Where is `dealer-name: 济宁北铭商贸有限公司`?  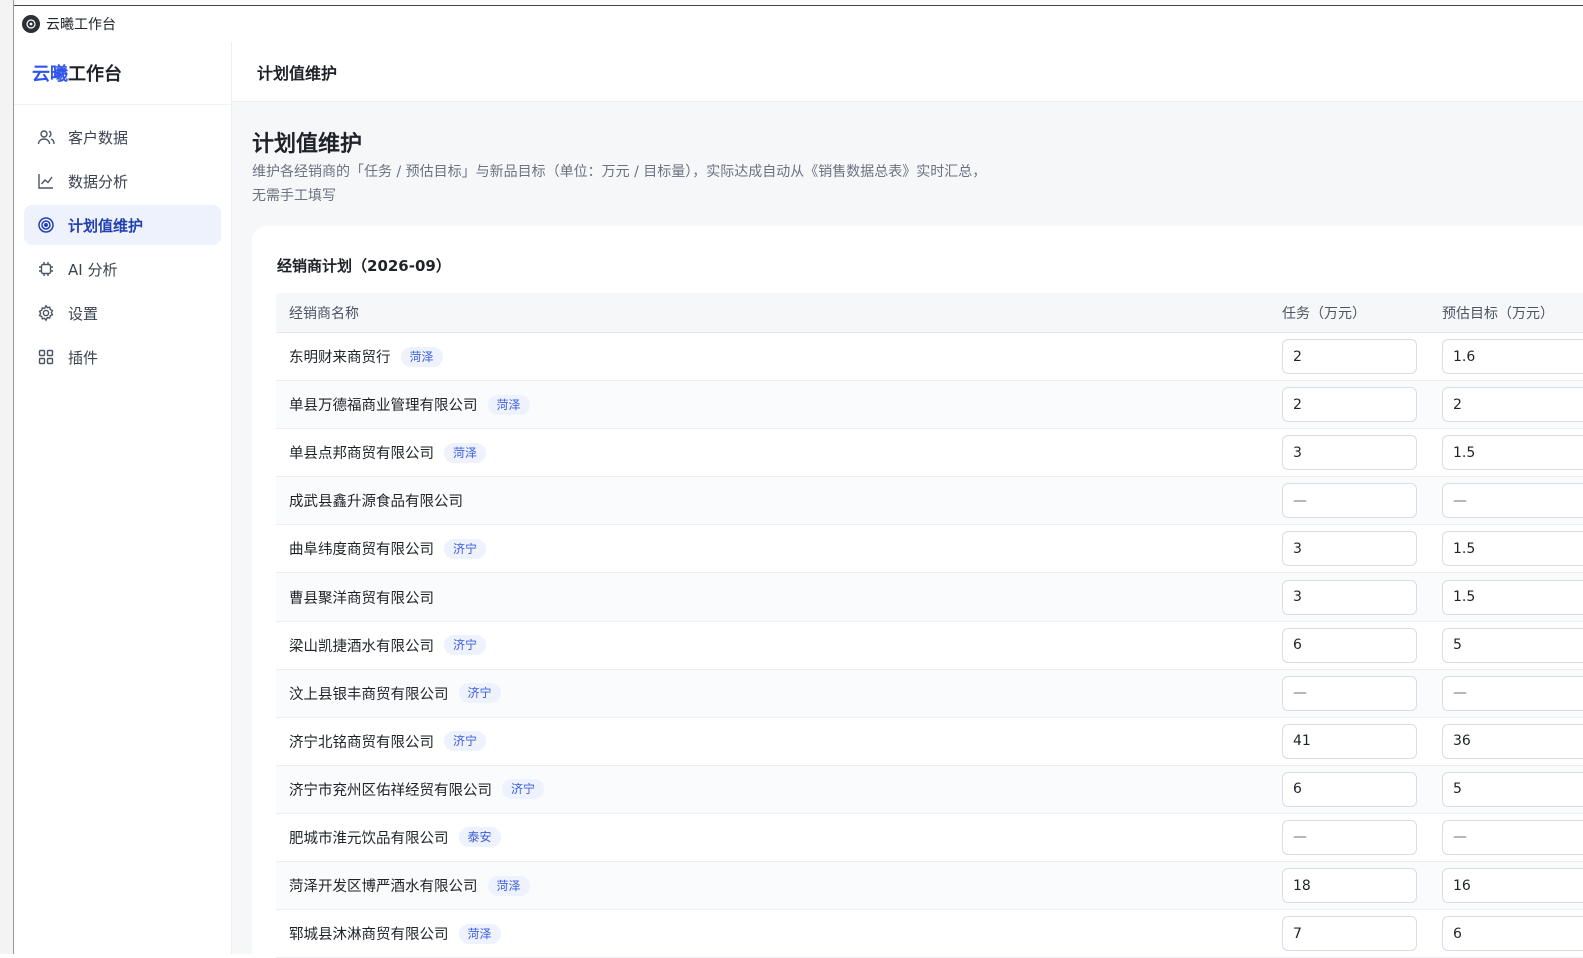 dealer-name: 济宁北铭商贸有限公司 is located at coordinates (361, 742).